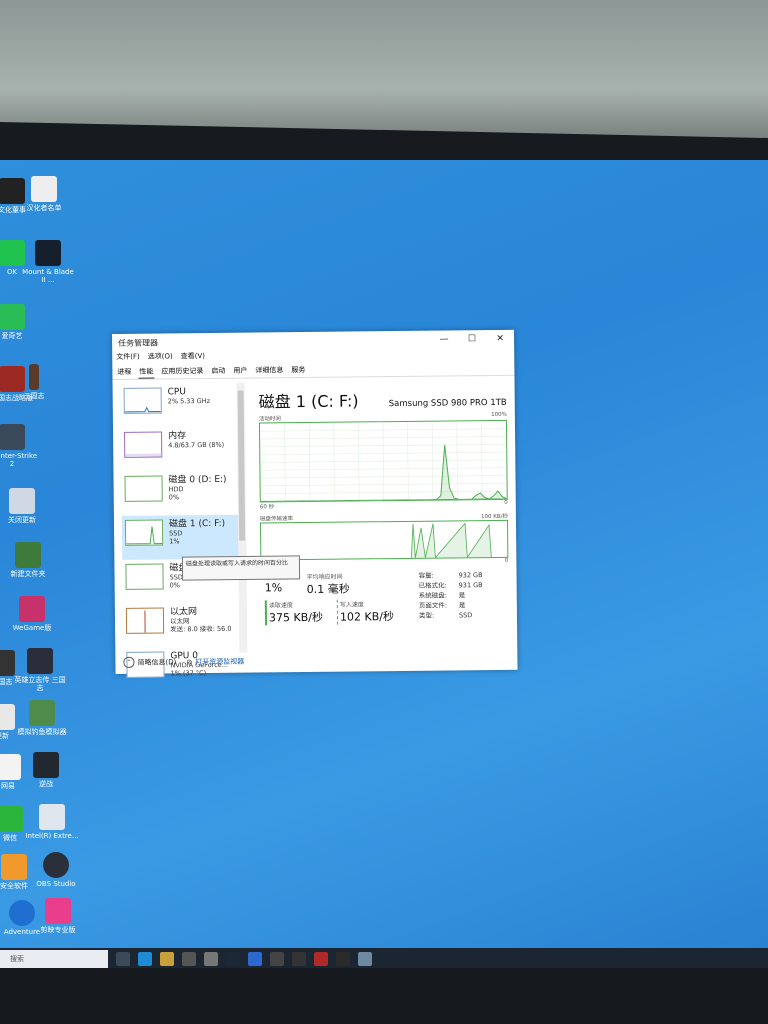 Image resolution: width=768 pixels, height=1024 pixels. I want to click on tab-startup: 启动, so click(218, 371).